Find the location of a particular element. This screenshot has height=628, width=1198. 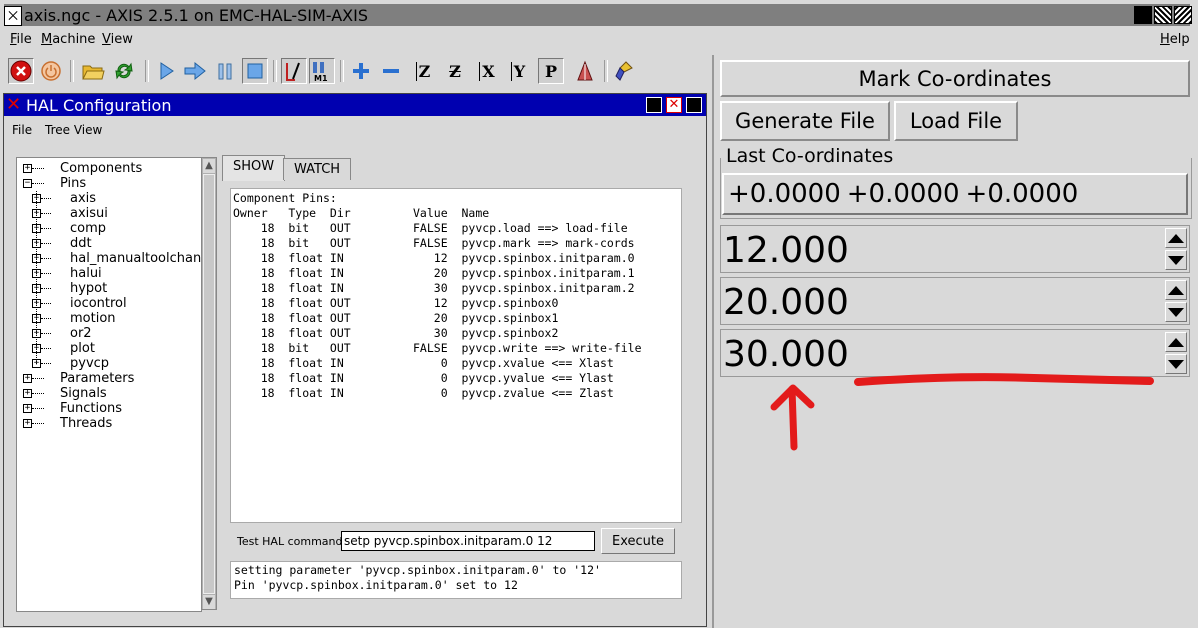

tree-item-label: axis is located at coordinates (83, 198).